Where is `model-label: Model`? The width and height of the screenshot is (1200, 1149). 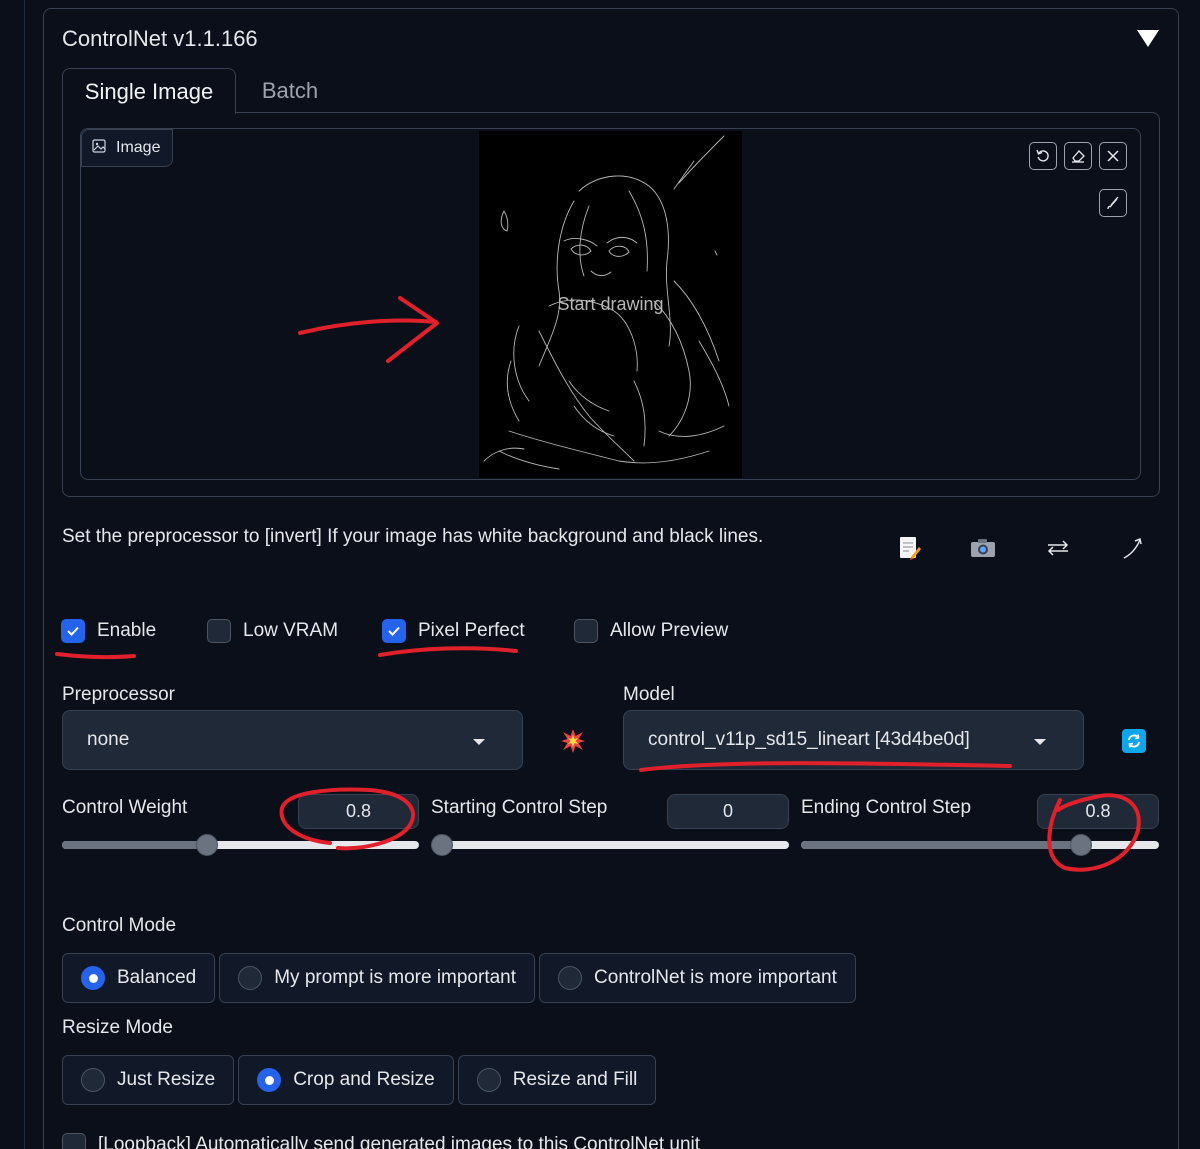 model-label: Model is located at coordinates (649, 694).